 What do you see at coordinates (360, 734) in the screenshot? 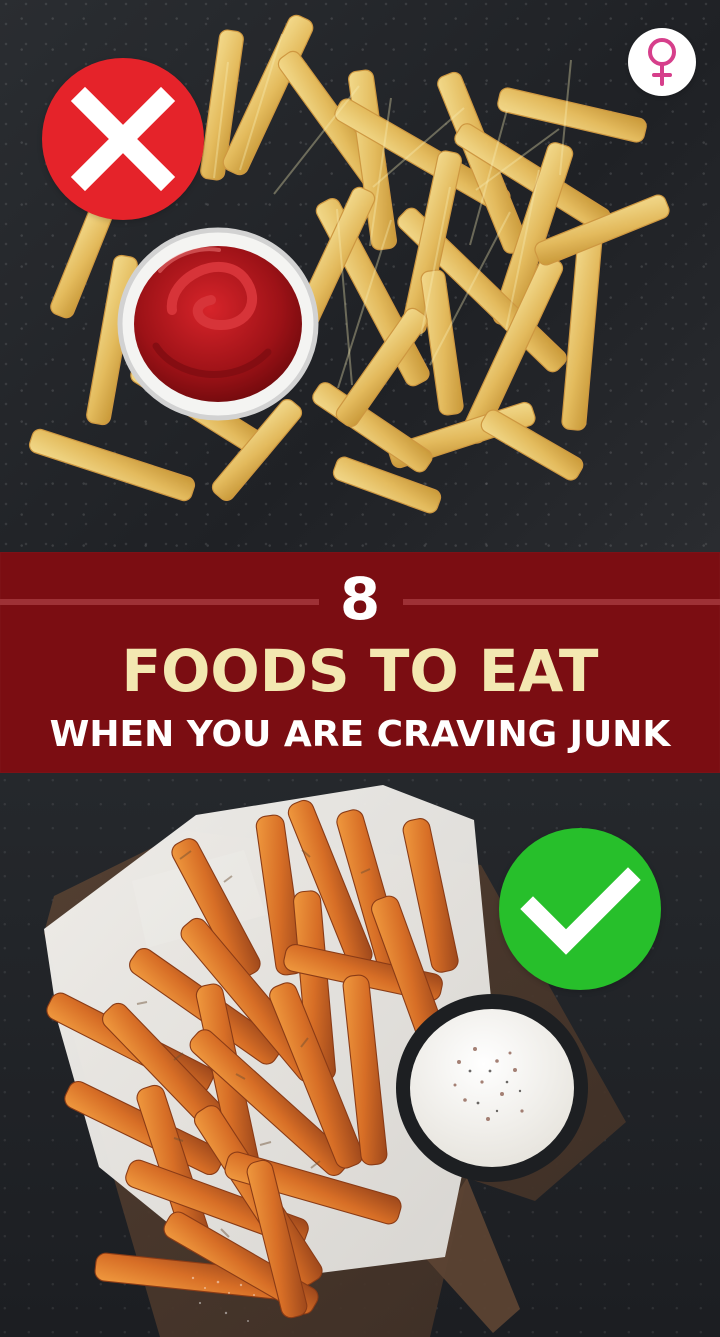
I see `headline-subtitle: WHEN YOU ARE CRAVING JUNK` at bounding box center [360, 734].